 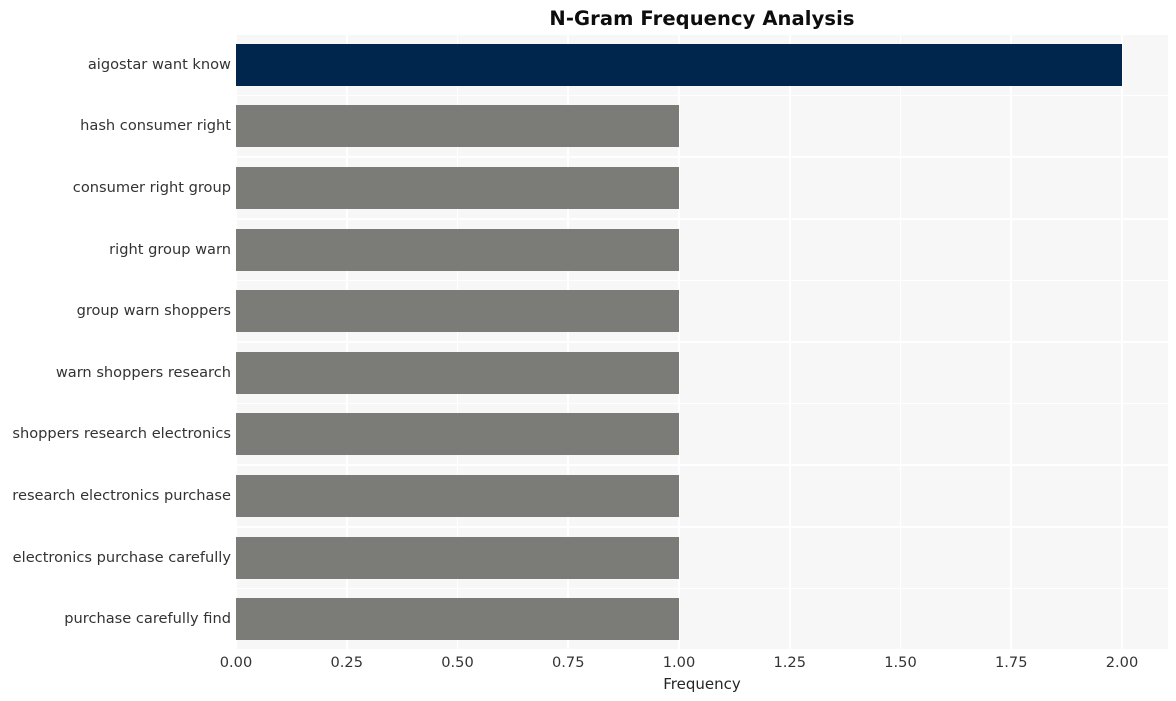 I want to click on y-axis-tick-label: consumer right group, so click(x=151, y=187).